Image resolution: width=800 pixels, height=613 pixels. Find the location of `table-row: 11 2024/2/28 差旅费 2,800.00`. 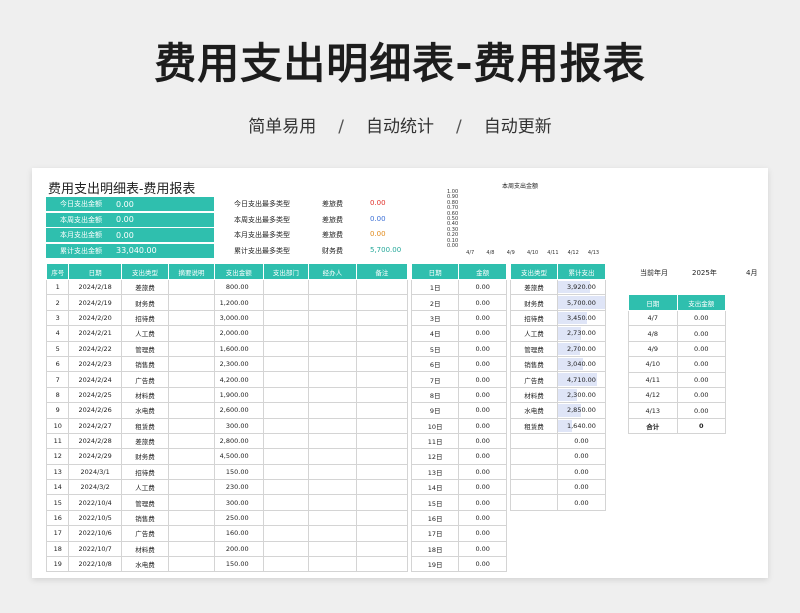

table-row: 11 2024/2/28 差旅费 2,800.00 is located at coordinates (227, 441).